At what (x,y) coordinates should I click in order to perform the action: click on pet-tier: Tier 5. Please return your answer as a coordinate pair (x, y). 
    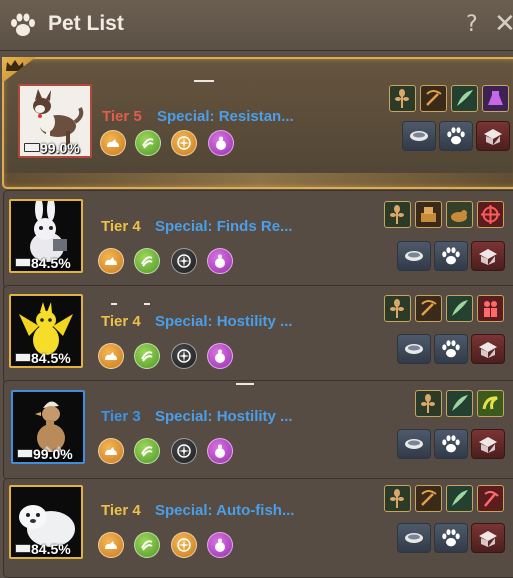
    Looking at the image, I should click on (122, 116).